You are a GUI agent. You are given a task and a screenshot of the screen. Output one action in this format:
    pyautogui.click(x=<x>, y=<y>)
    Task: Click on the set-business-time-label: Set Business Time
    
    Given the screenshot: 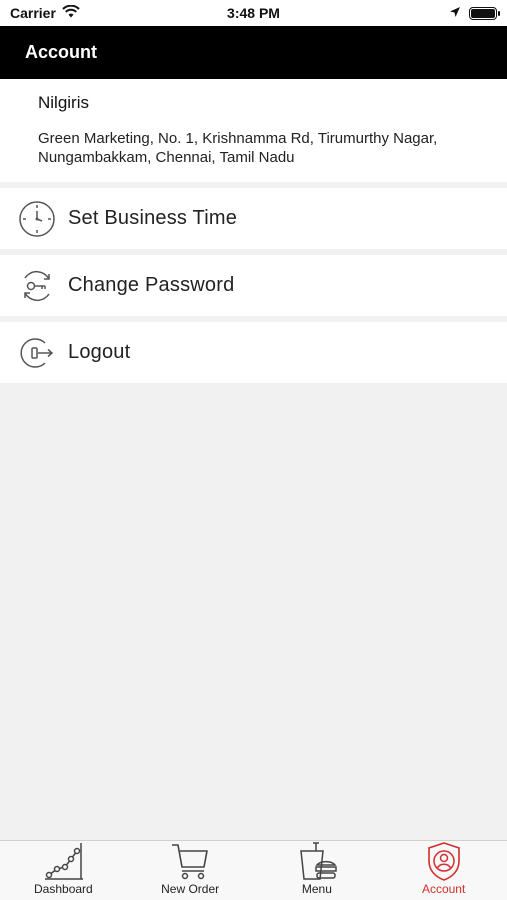 What is the action you would take?
    pyautogui.click(x=153, y=218)
    